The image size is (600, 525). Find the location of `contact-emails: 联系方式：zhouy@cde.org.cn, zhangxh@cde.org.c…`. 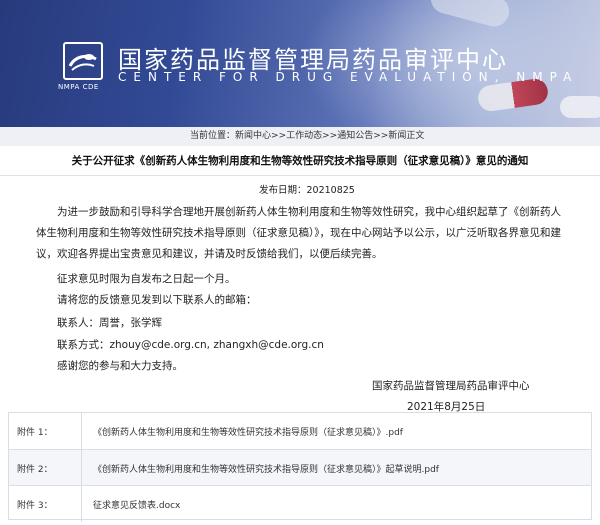

contact-emails: 联系方式：zhouy@cde.org.cn, zhangxh@cde.org.c… is located at coordinates (190, 344).